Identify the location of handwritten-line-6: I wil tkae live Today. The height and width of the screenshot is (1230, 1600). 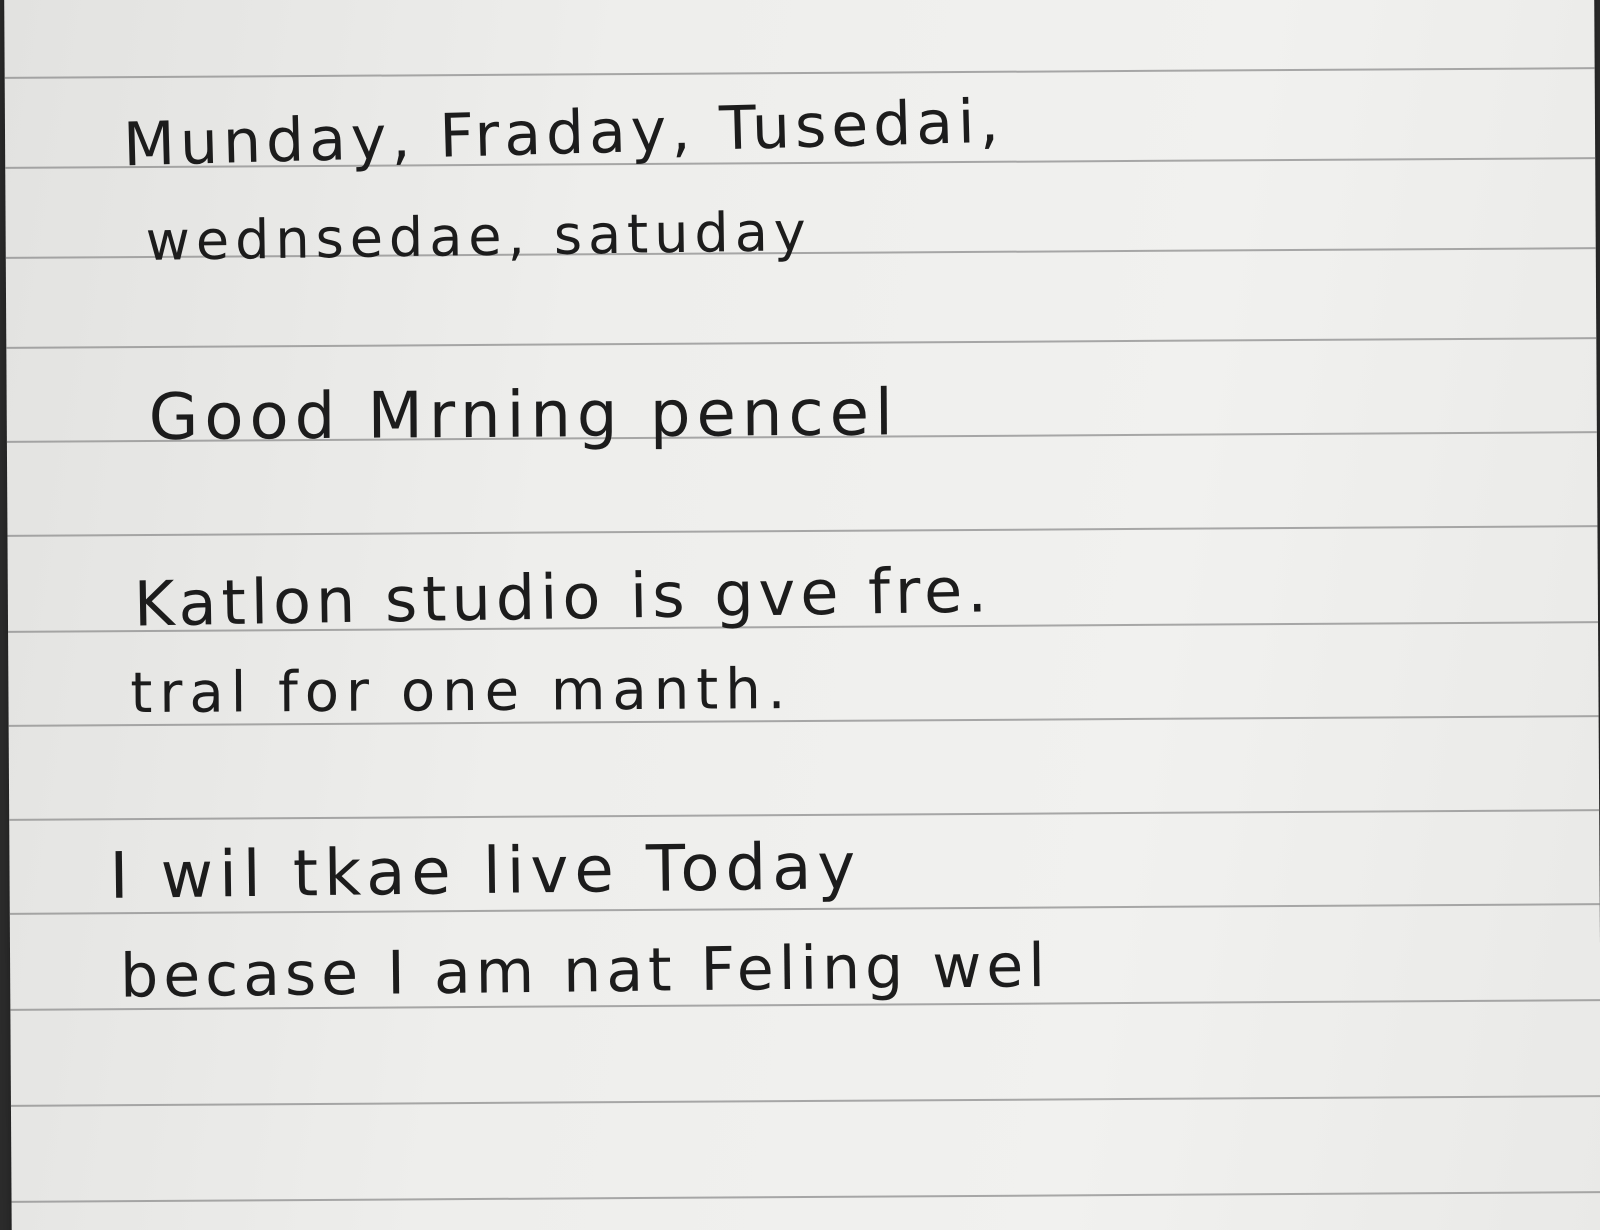
(485, 872).